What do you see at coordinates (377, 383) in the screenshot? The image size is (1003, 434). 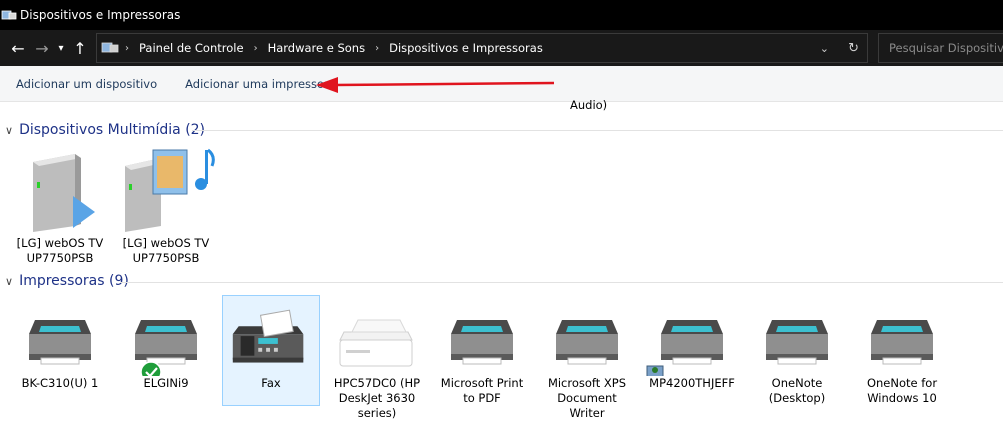 I see `printer-label: HPC57DC0 (HP` at bounding box center [377, 383].